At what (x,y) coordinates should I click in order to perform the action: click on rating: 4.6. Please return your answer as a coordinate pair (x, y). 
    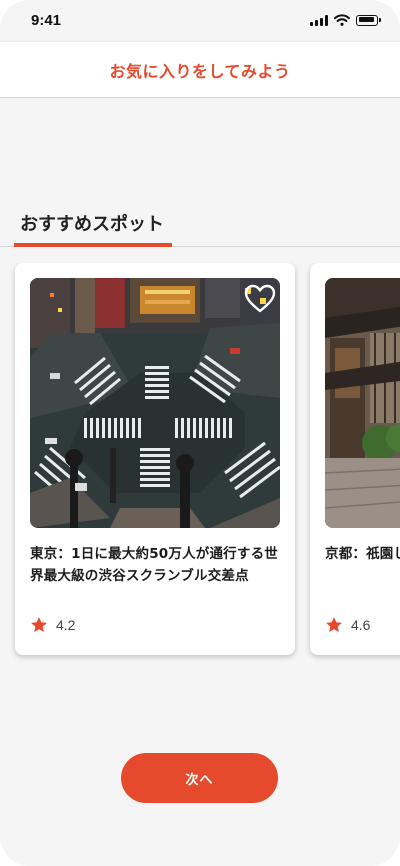
    Looking at the image, I should click on (347, 625).